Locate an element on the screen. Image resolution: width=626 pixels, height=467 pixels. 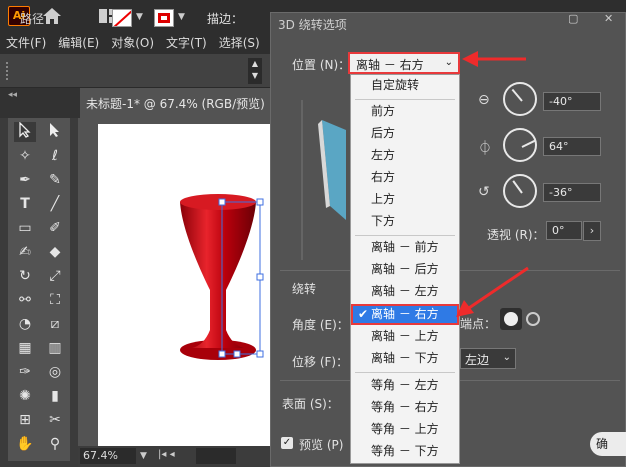
menu-object: 对象(O) is located at coordinates (132, 43).